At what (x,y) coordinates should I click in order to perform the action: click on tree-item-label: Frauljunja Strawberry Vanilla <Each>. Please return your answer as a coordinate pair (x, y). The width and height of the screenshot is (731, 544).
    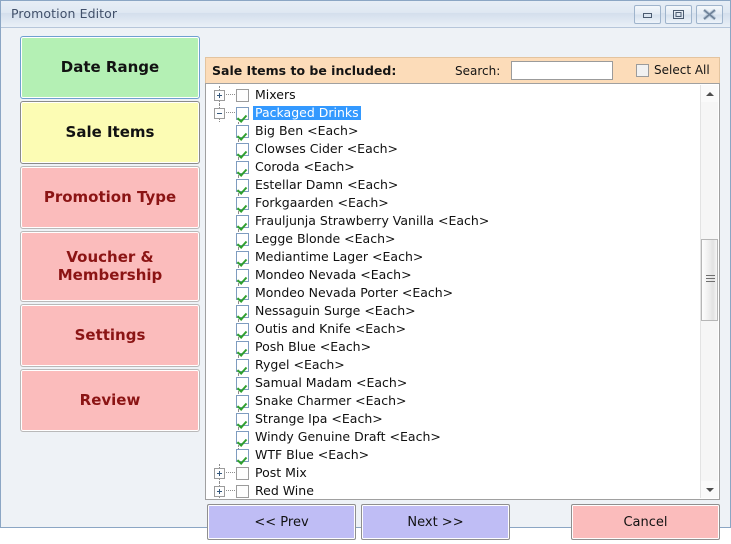
    Looking at the image, I should click on (372, 220).